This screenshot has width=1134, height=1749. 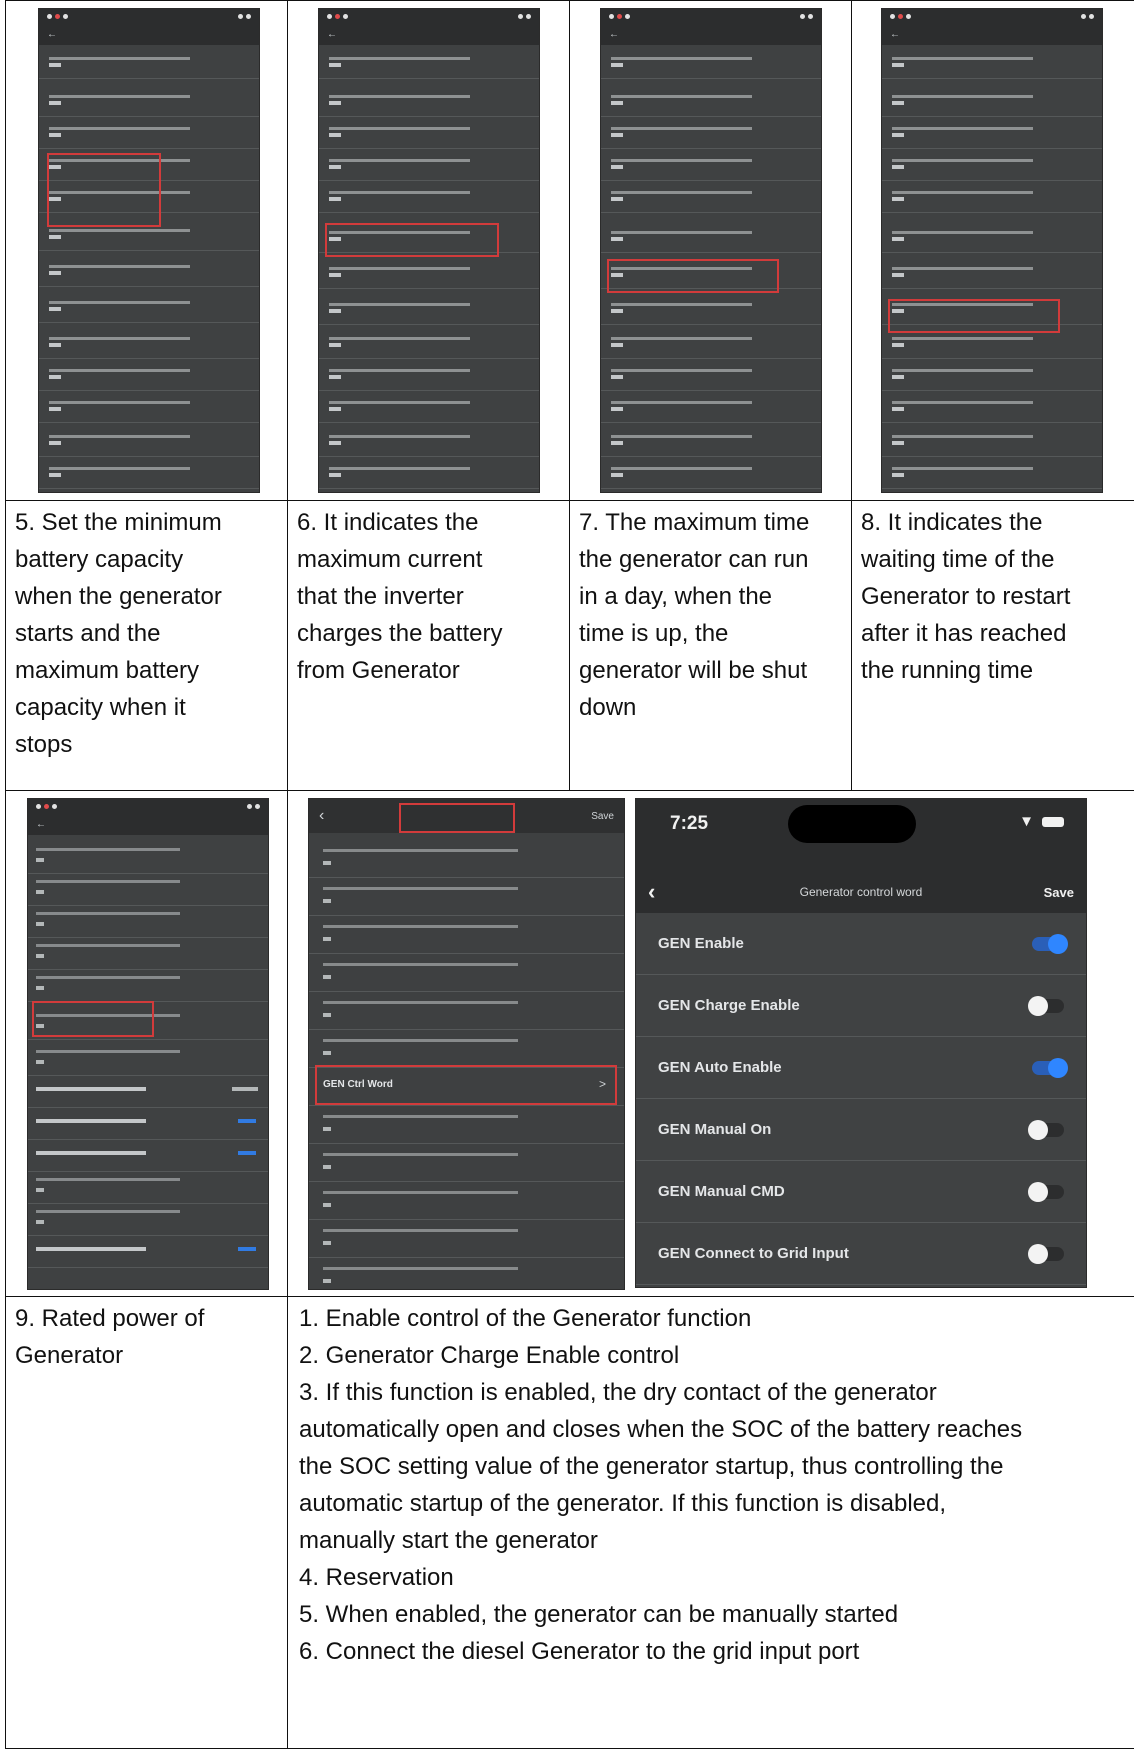 I want to click on caption-9: 9. Rated power of Generator, so click(x=110, y=1337).